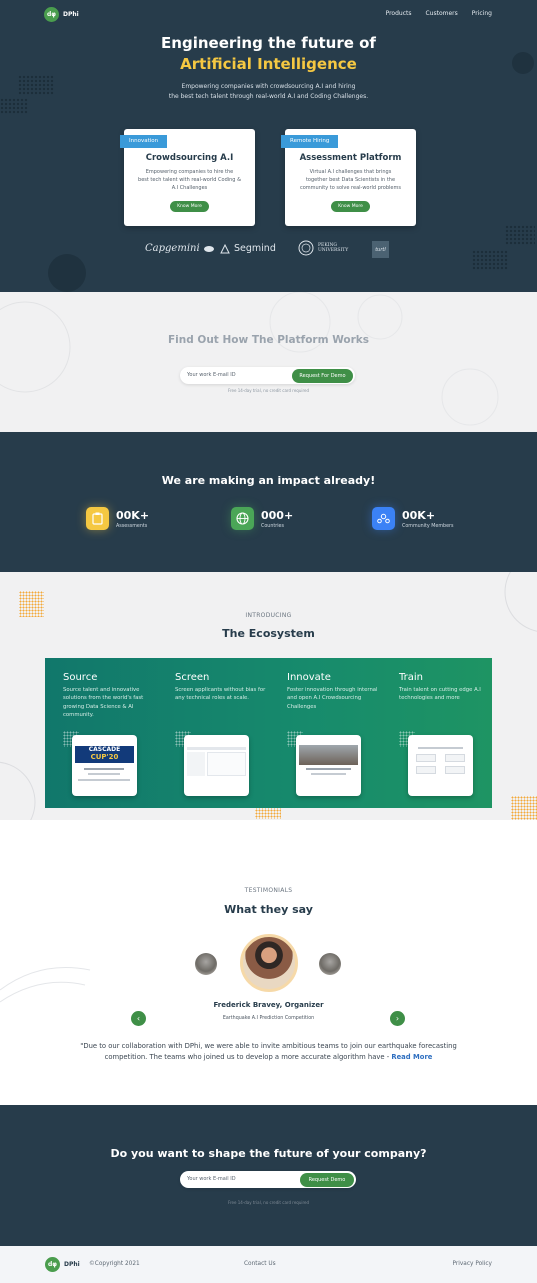  Describe the element at coordinates (268, 43) in the screenshot. I see `hero-title: Engineering the future of` at that location.